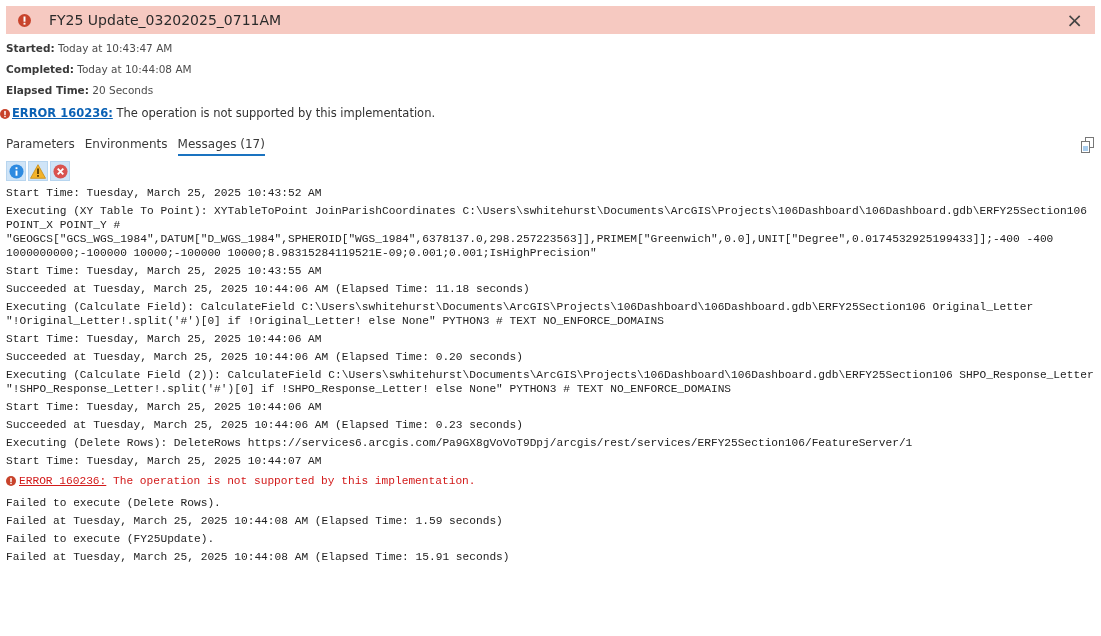 The image size is (1101, 636). I want to click on info-filter-button, so click(16, 171).